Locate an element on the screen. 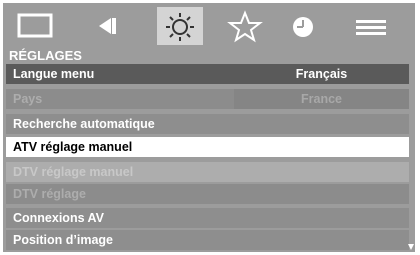  language-value: Français is located at coordinates (321, 74).